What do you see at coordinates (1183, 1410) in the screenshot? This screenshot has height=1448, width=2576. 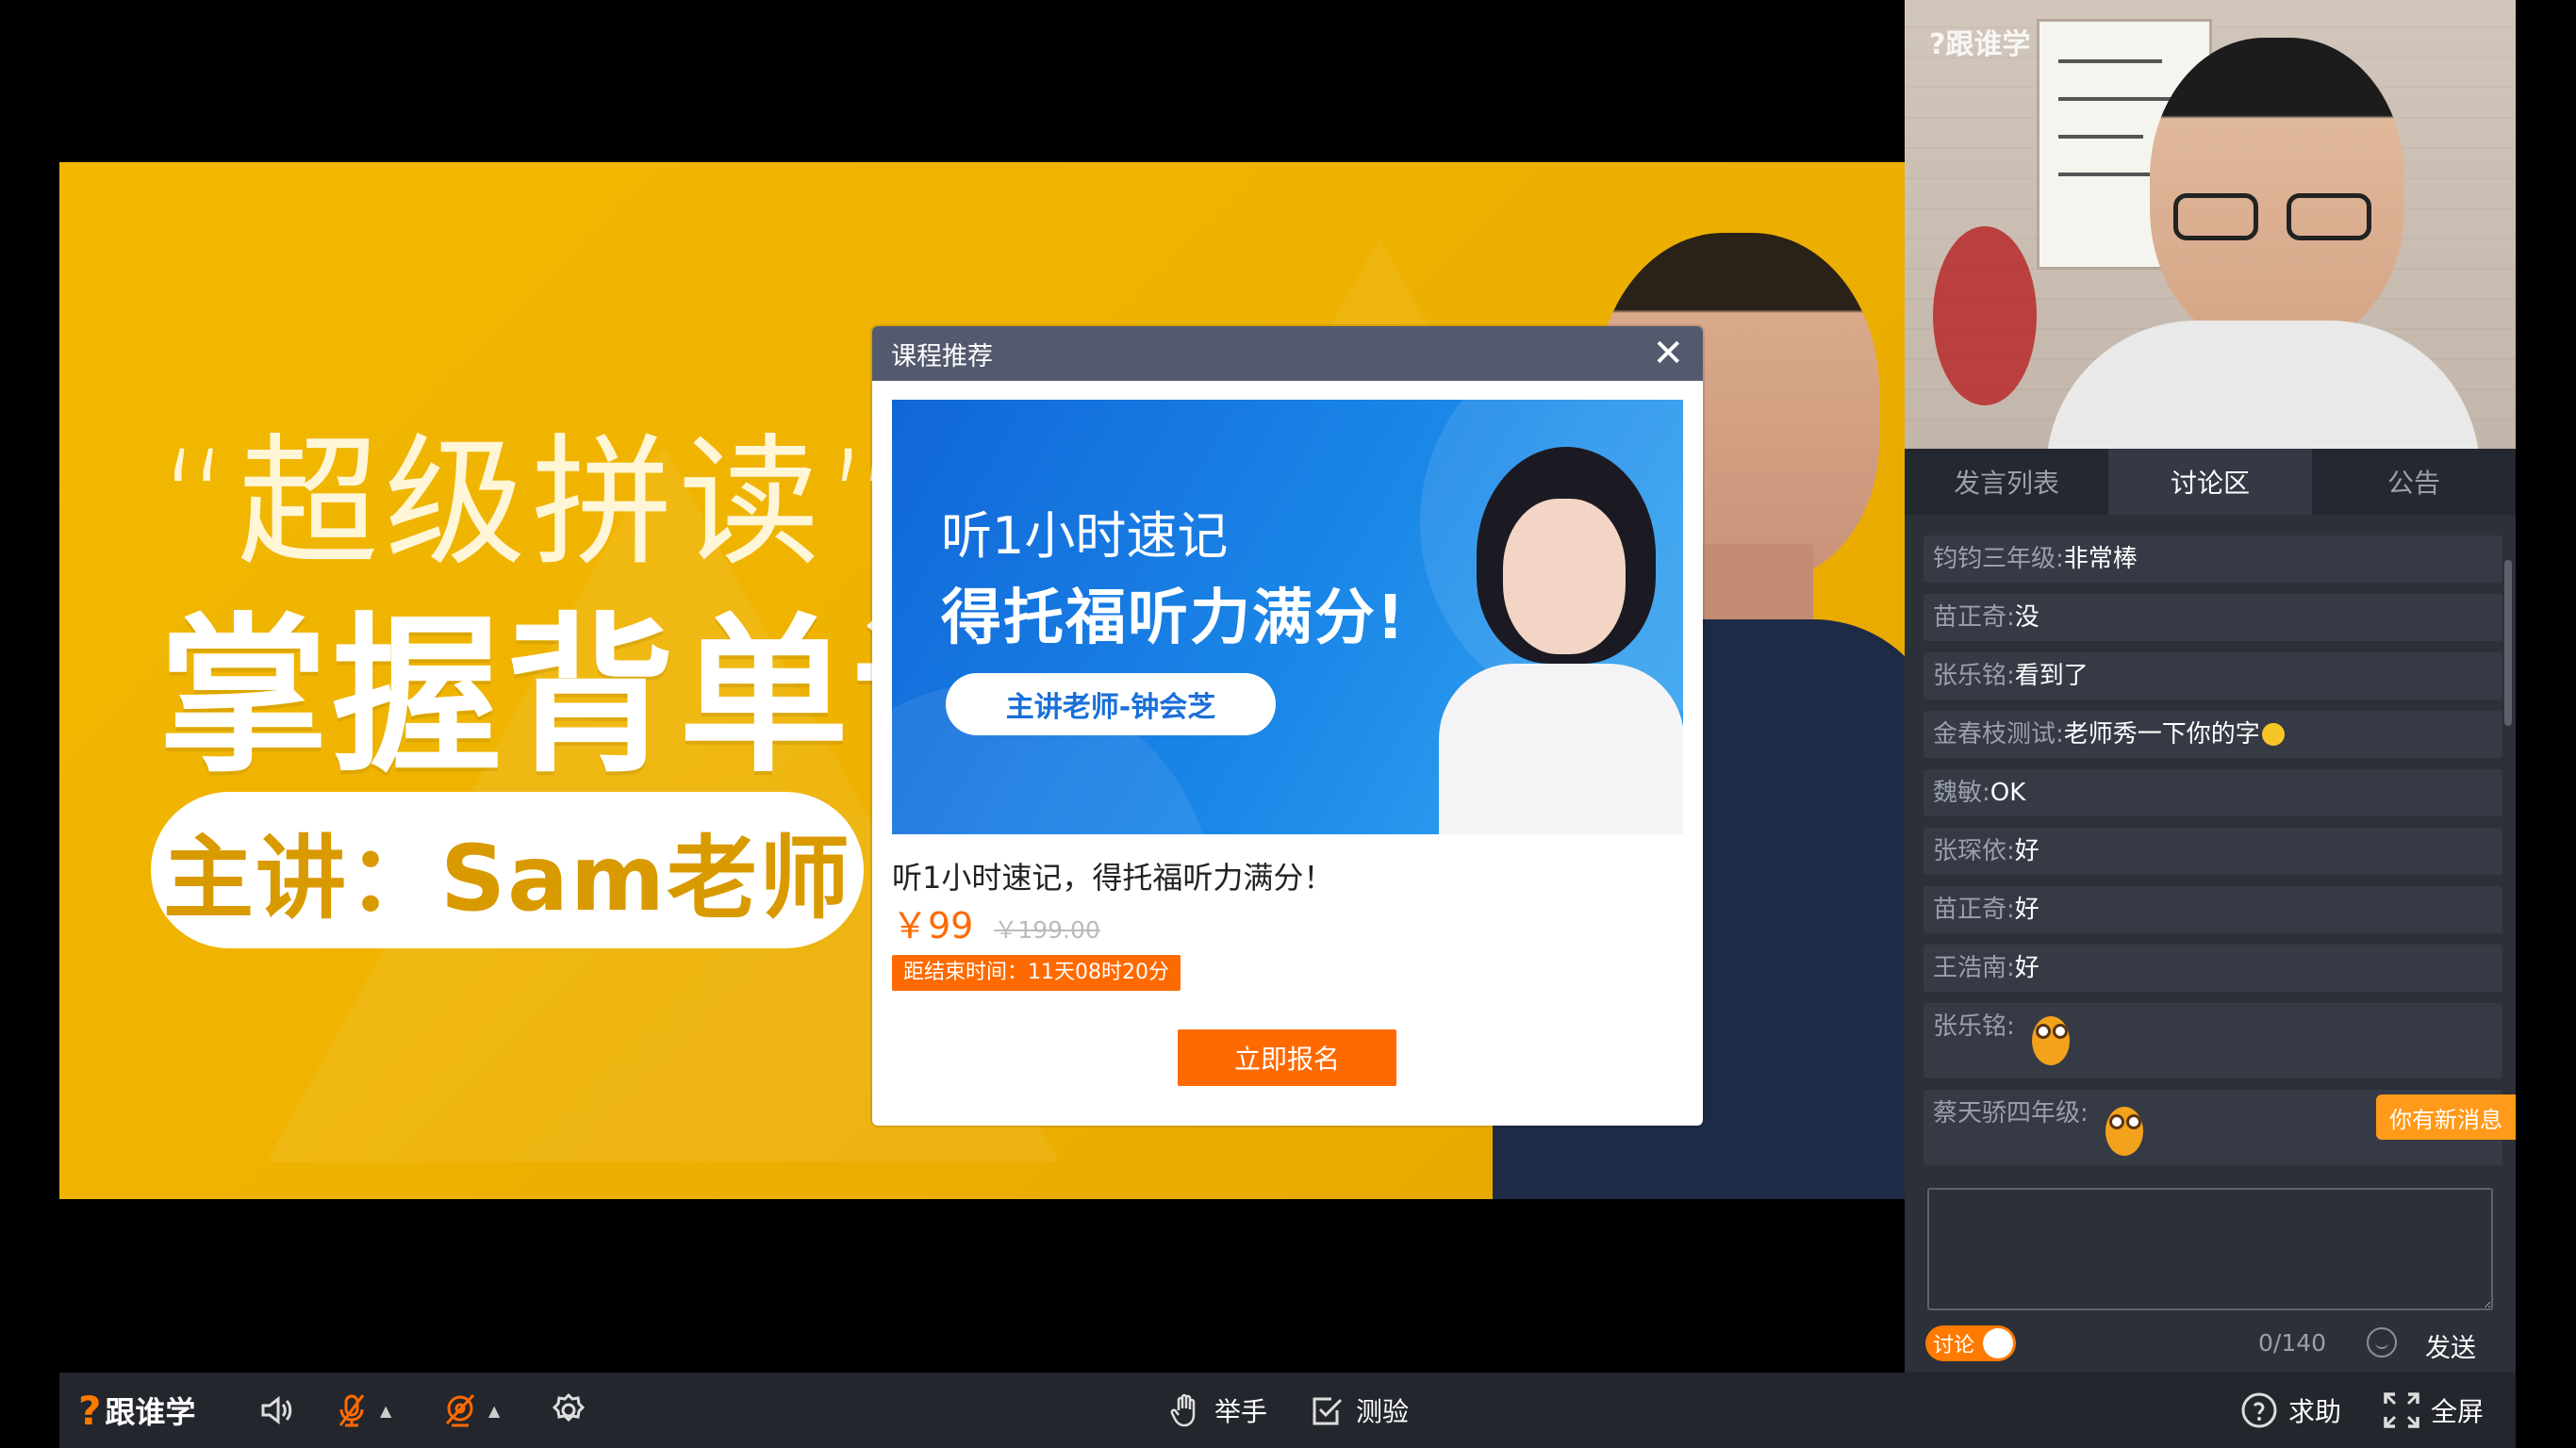 I see `hand-icon` at bounding box center [1183, 1410].